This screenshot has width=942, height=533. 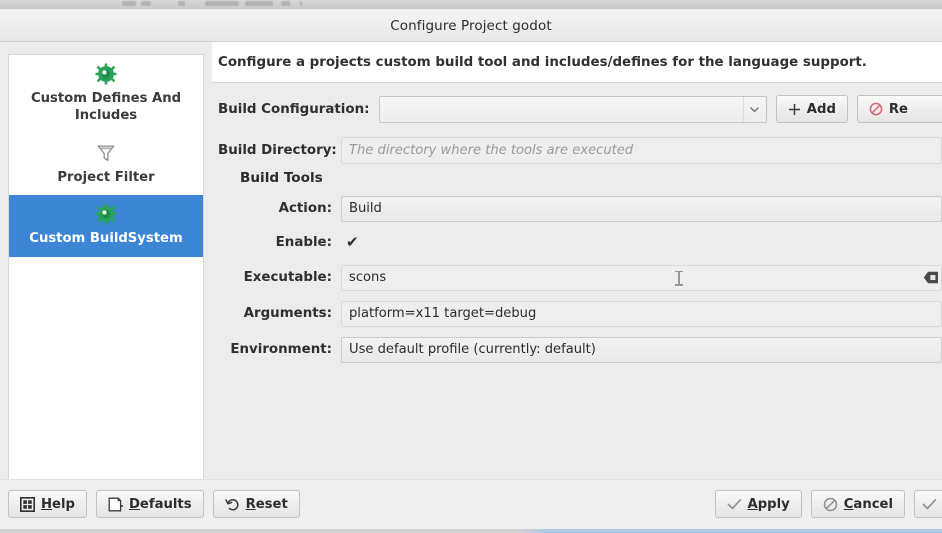 I want to click on environment-label: Environment:, so click(x=281, y=349).